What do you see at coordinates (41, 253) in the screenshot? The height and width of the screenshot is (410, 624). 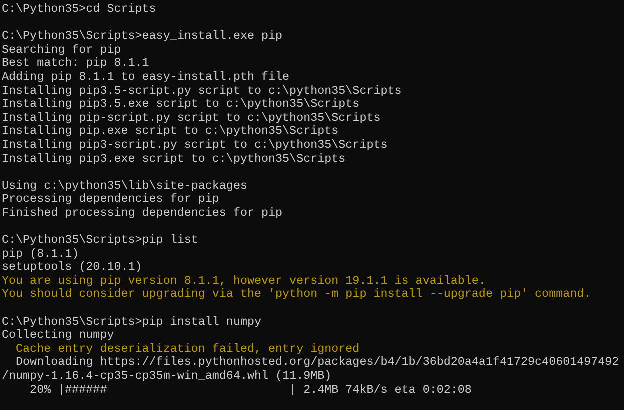 I see `output-line: pip (8.1.1)` at bounding box center [41, 253].